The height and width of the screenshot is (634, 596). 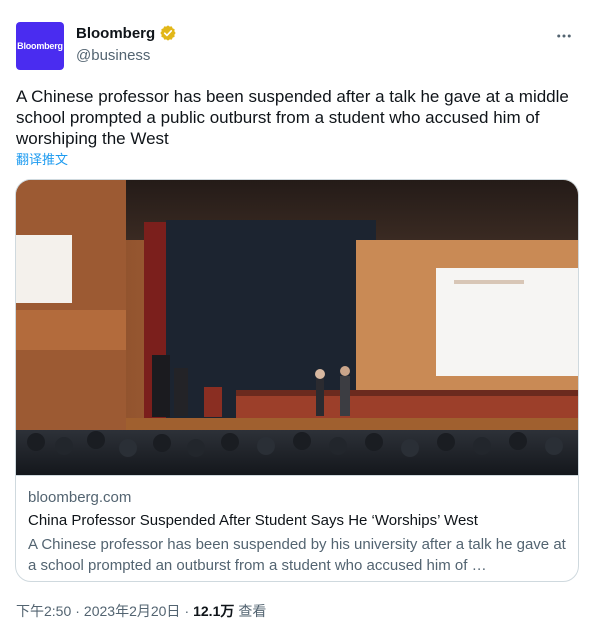 I want to click on author-display-name: Bloomberg, so click(x=115, y=33).